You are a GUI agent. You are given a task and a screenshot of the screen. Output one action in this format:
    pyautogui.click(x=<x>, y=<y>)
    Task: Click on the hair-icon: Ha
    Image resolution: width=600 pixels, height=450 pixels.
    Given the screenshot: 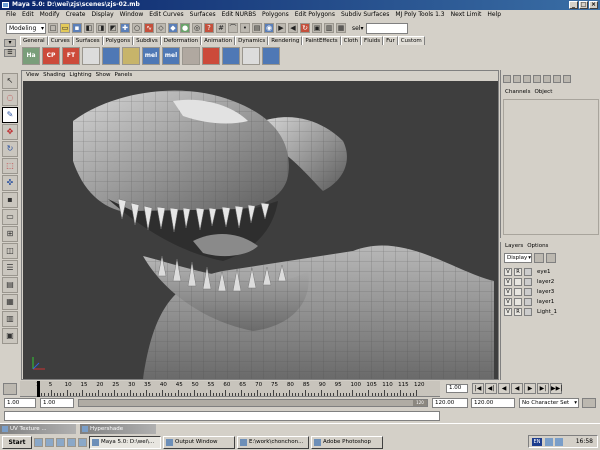 What is the action you would take?
    pyautogui.click(x=31, y=56)
    